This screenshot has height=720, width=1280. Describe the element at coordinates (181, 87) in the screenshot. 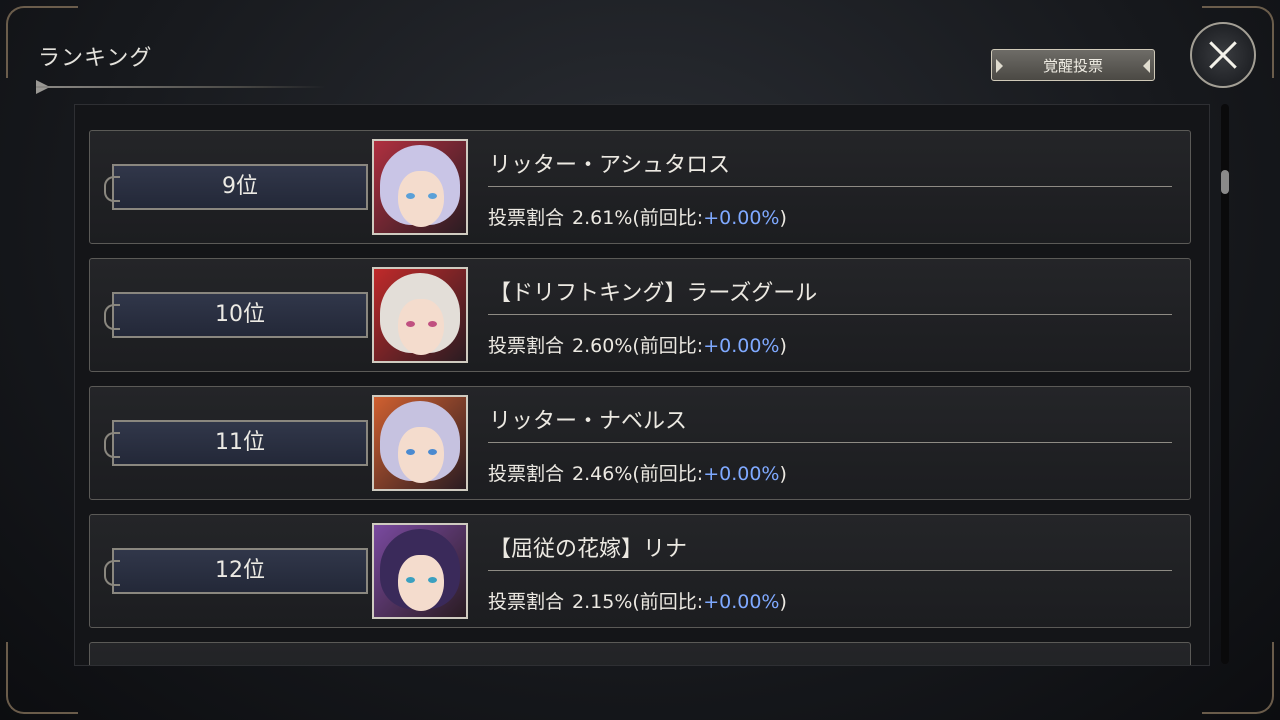

I see `title-divider` at that location.